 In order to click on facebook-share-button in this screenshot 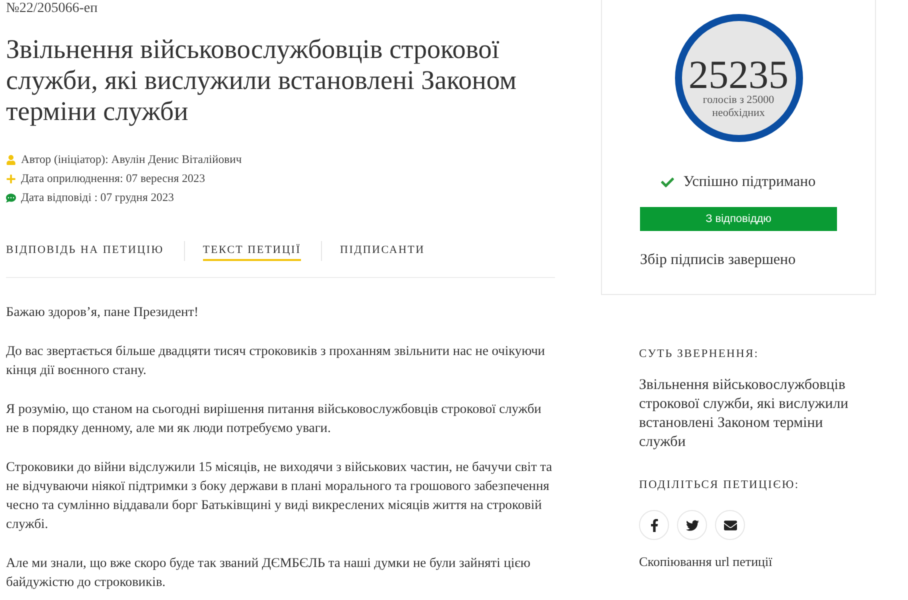, I will do `click(654, 525)`.